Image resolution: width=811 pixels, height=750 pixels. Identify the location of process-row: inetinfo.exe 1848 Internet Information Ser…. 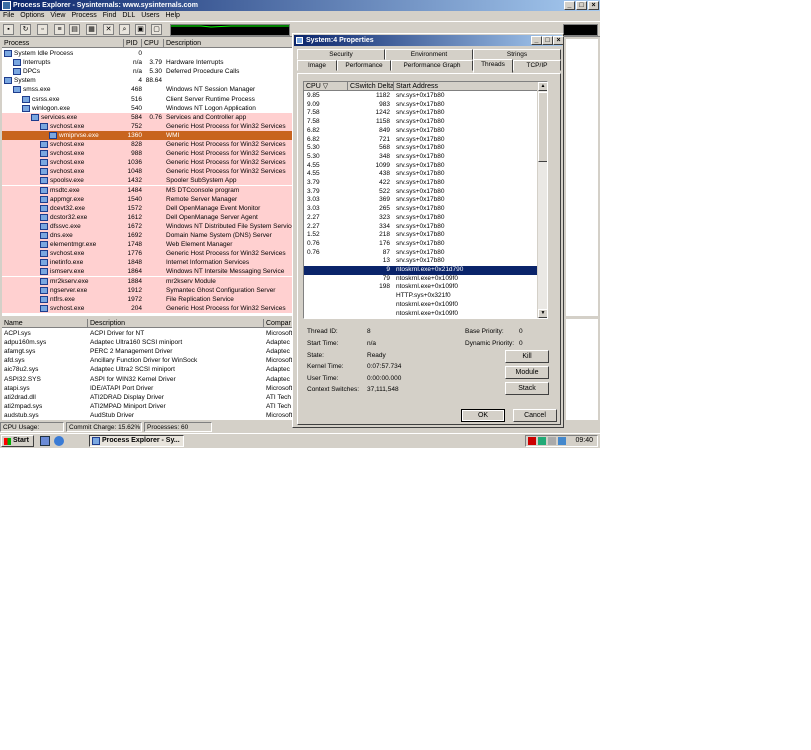
(147, 263).